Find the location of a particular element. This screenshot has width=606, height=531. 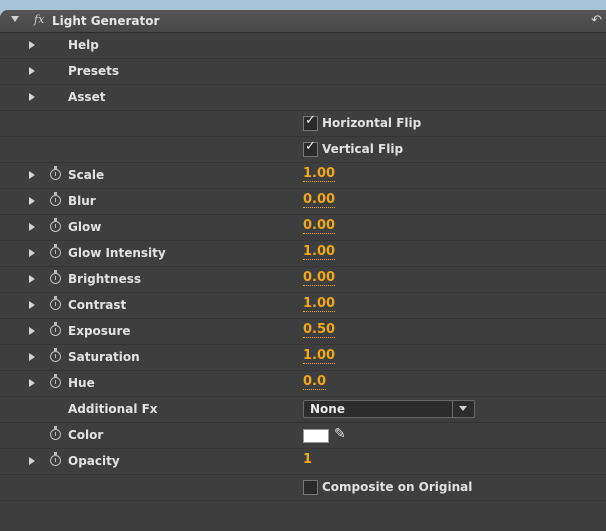

group-row-asset: Asset is located at coordinates (303, 98).